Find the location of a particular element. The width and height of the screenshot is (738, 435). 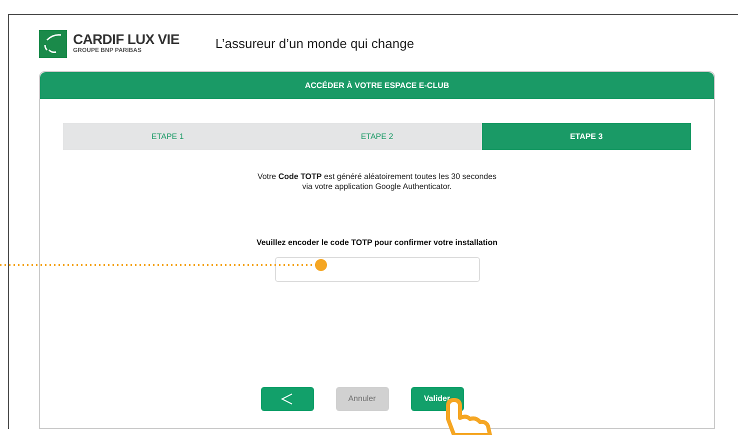

step-tab: ETAPE 3 is located at coordinates (586, 136).